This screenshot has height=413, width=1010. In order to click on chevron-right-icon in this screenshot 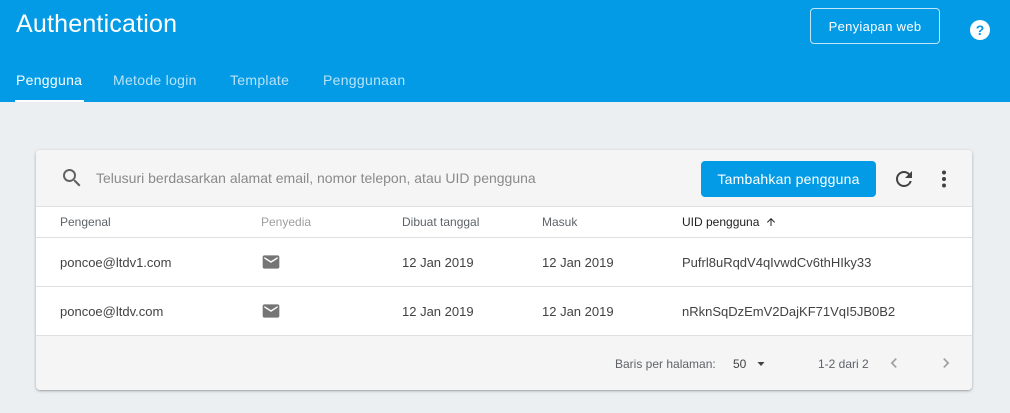, I will do `click(946, 363)`.